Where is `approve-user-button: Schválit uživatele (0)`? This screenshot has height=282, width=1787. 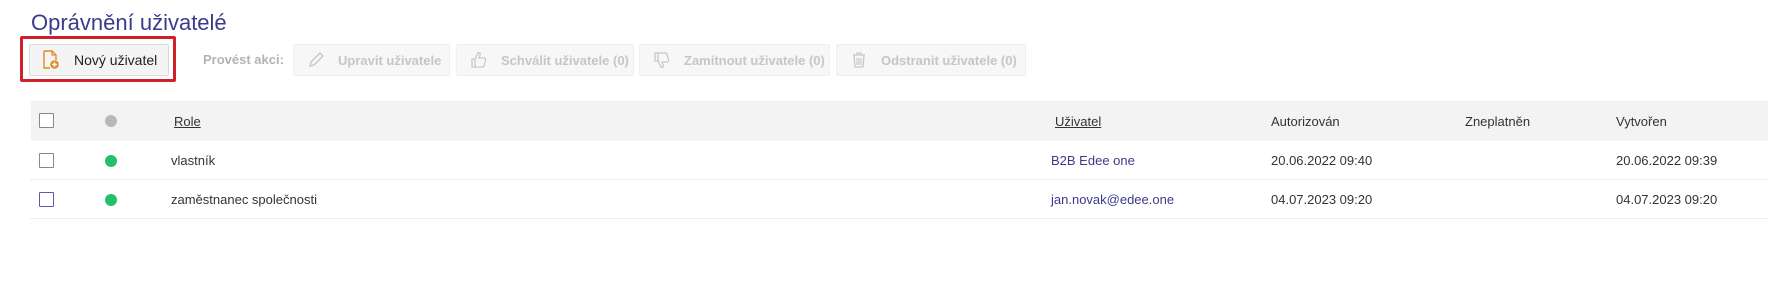 approve-user-button: Schválit uživatele (0) is located at coordinates (545, 60).